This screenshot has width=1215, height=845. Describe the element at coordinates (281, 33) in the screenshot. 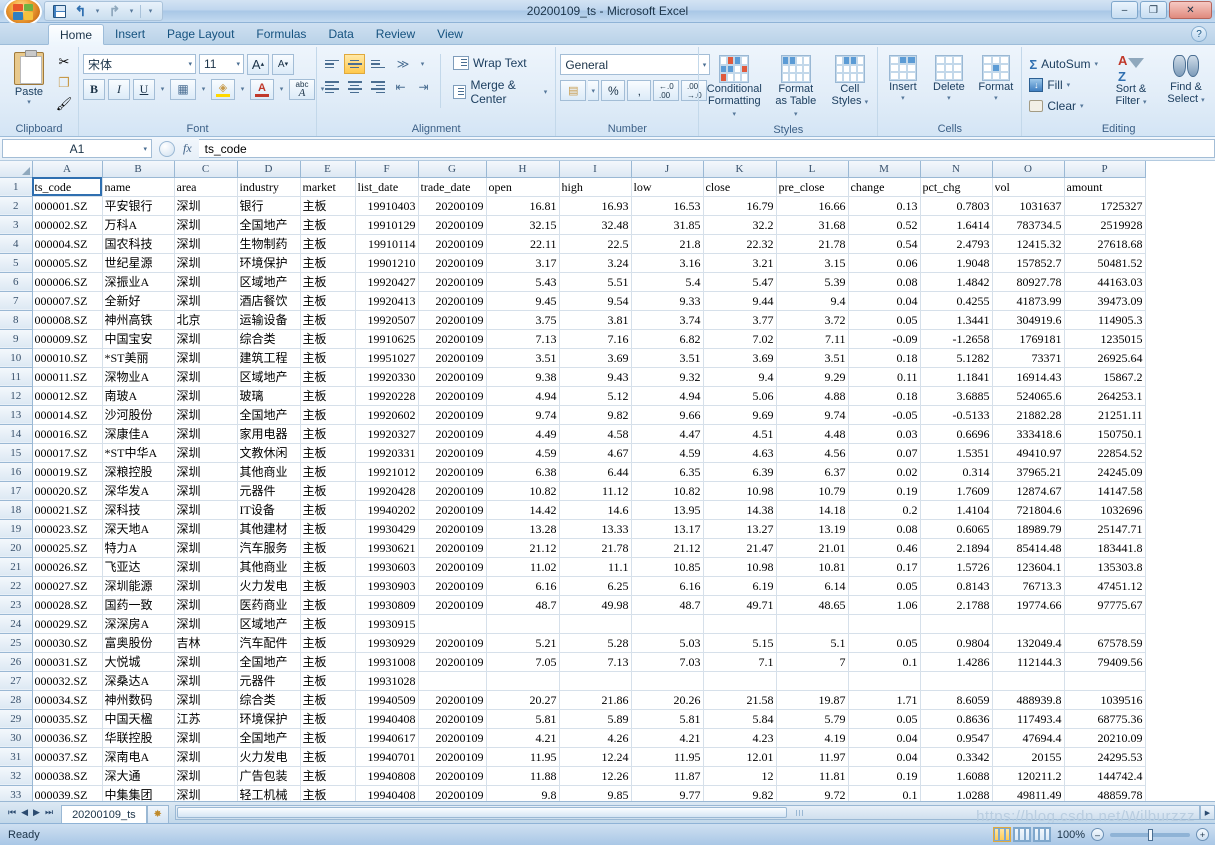

I see `tab-formulas: Formulas` at that location.